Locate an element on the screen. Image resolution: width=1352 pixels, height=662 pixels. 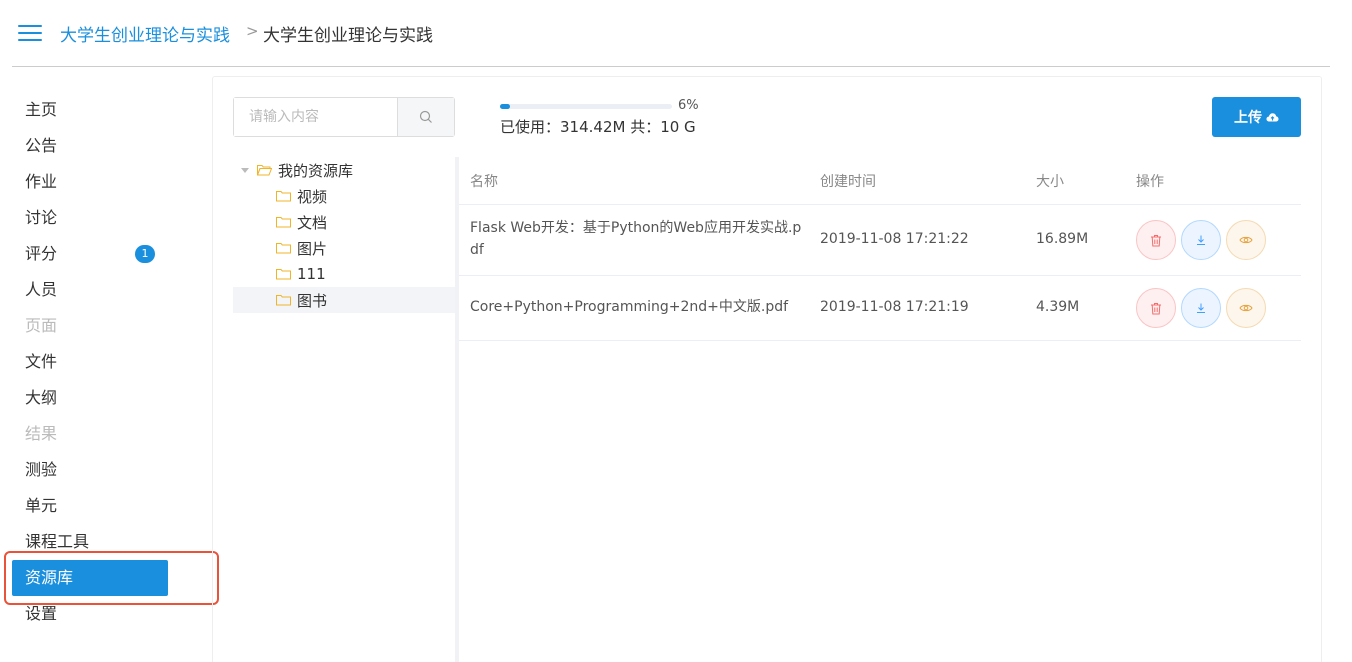
tree-node-root: 我的资源库 is located at coordinates (348, 170).